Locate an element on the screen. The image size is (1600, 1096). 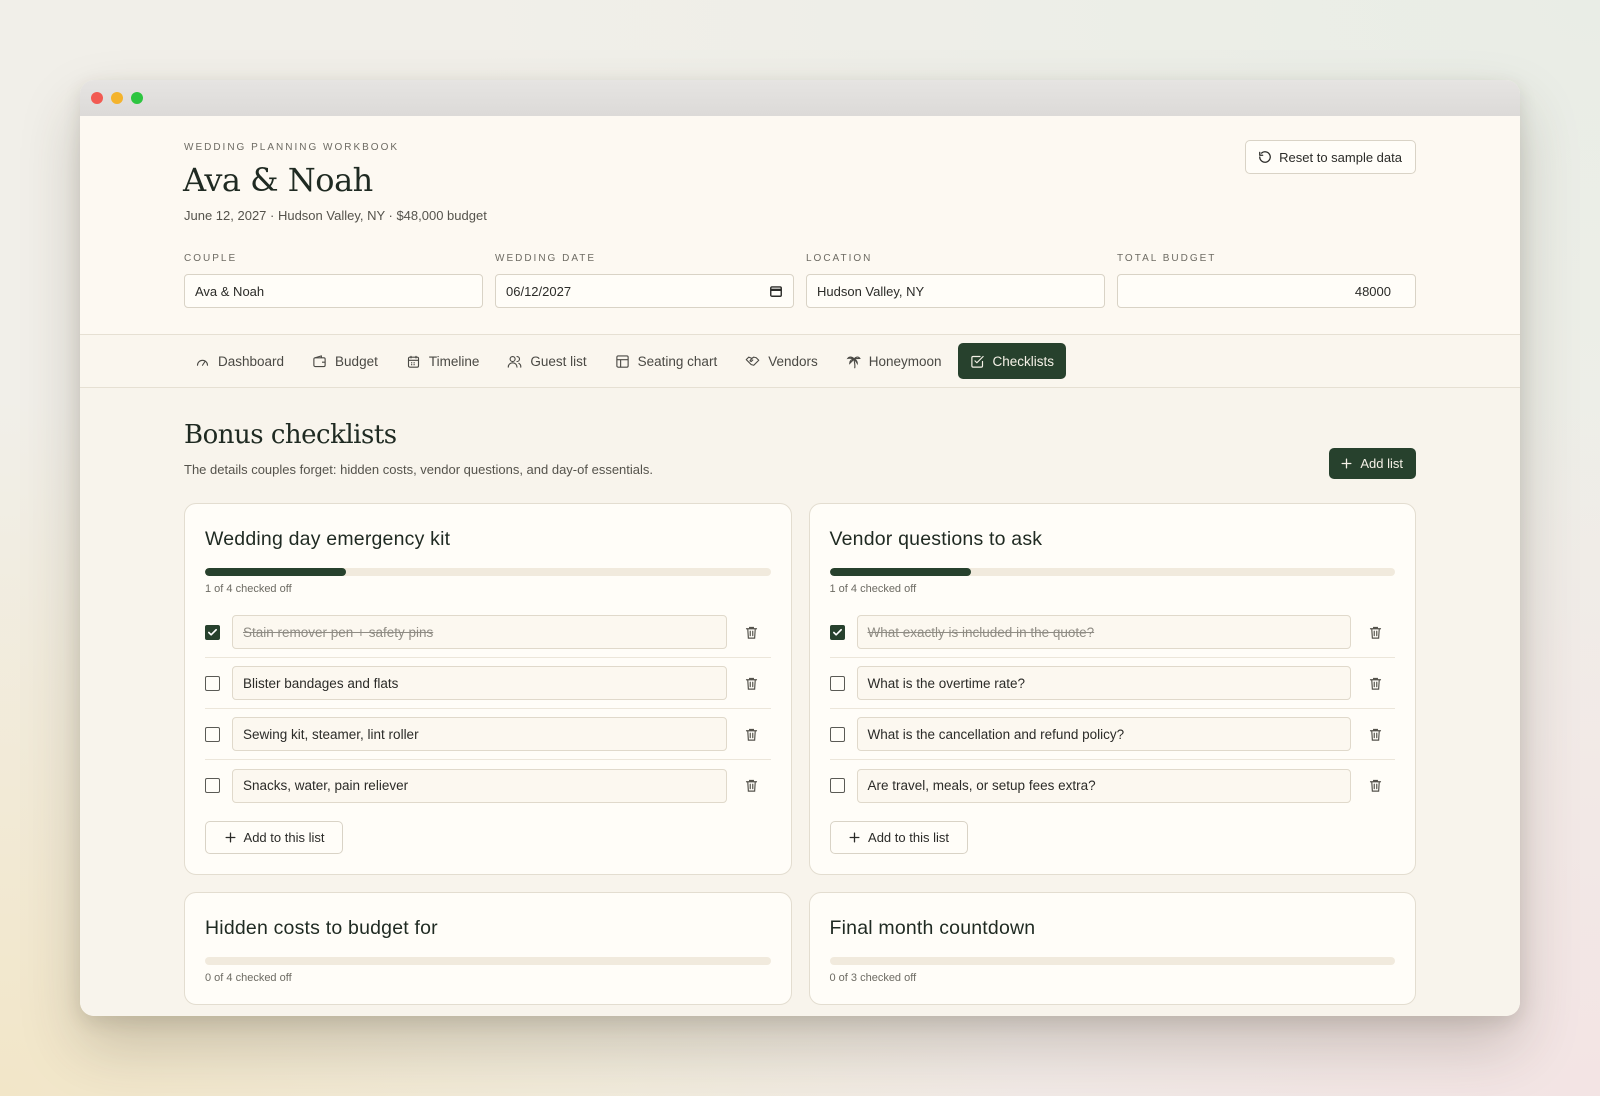
wedding-date-field: WEDDING DATE 06/12/2027 is located at coordinates (644, 280).